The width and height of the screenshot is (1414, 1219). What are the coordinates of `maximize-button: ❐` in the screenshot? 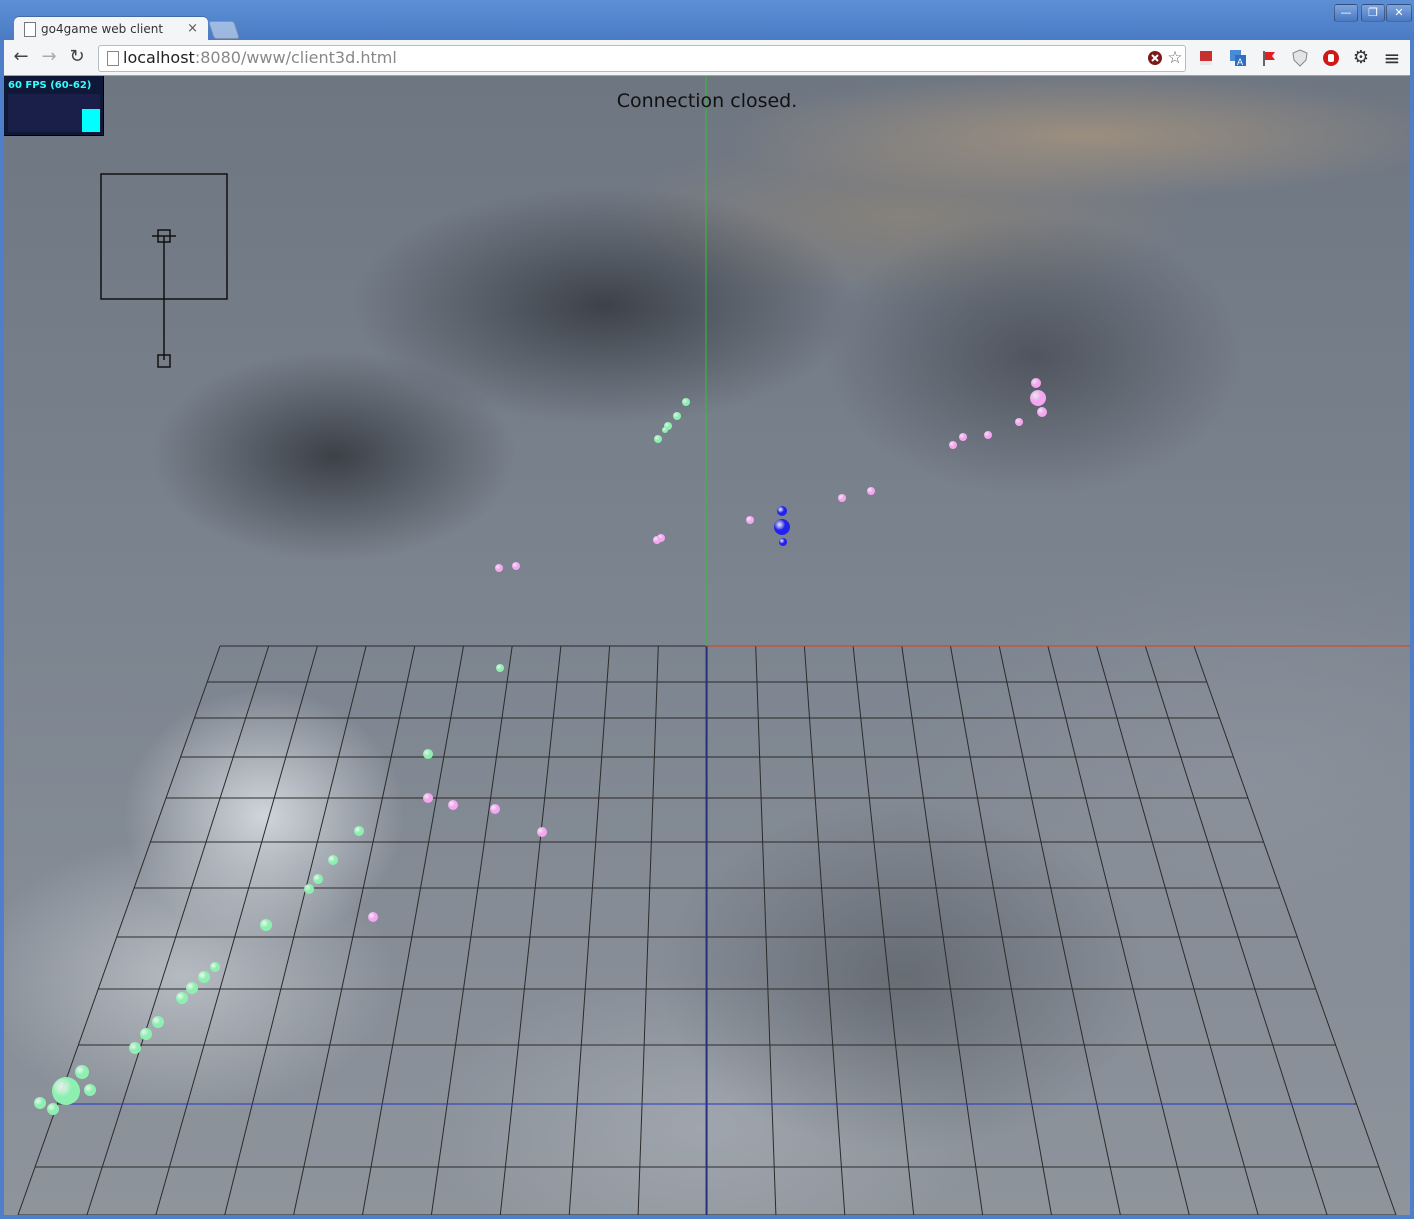 It's located at (1373, 13).